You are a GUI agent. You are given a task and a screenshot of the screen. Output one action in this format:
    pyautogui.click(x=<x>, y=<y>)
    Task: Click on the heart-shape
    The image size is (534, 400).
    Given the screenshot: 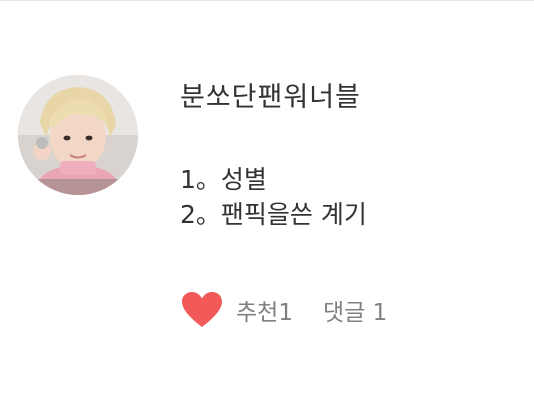 What is the action you would take?
    pyautogui.click(x=202, y=309)
    